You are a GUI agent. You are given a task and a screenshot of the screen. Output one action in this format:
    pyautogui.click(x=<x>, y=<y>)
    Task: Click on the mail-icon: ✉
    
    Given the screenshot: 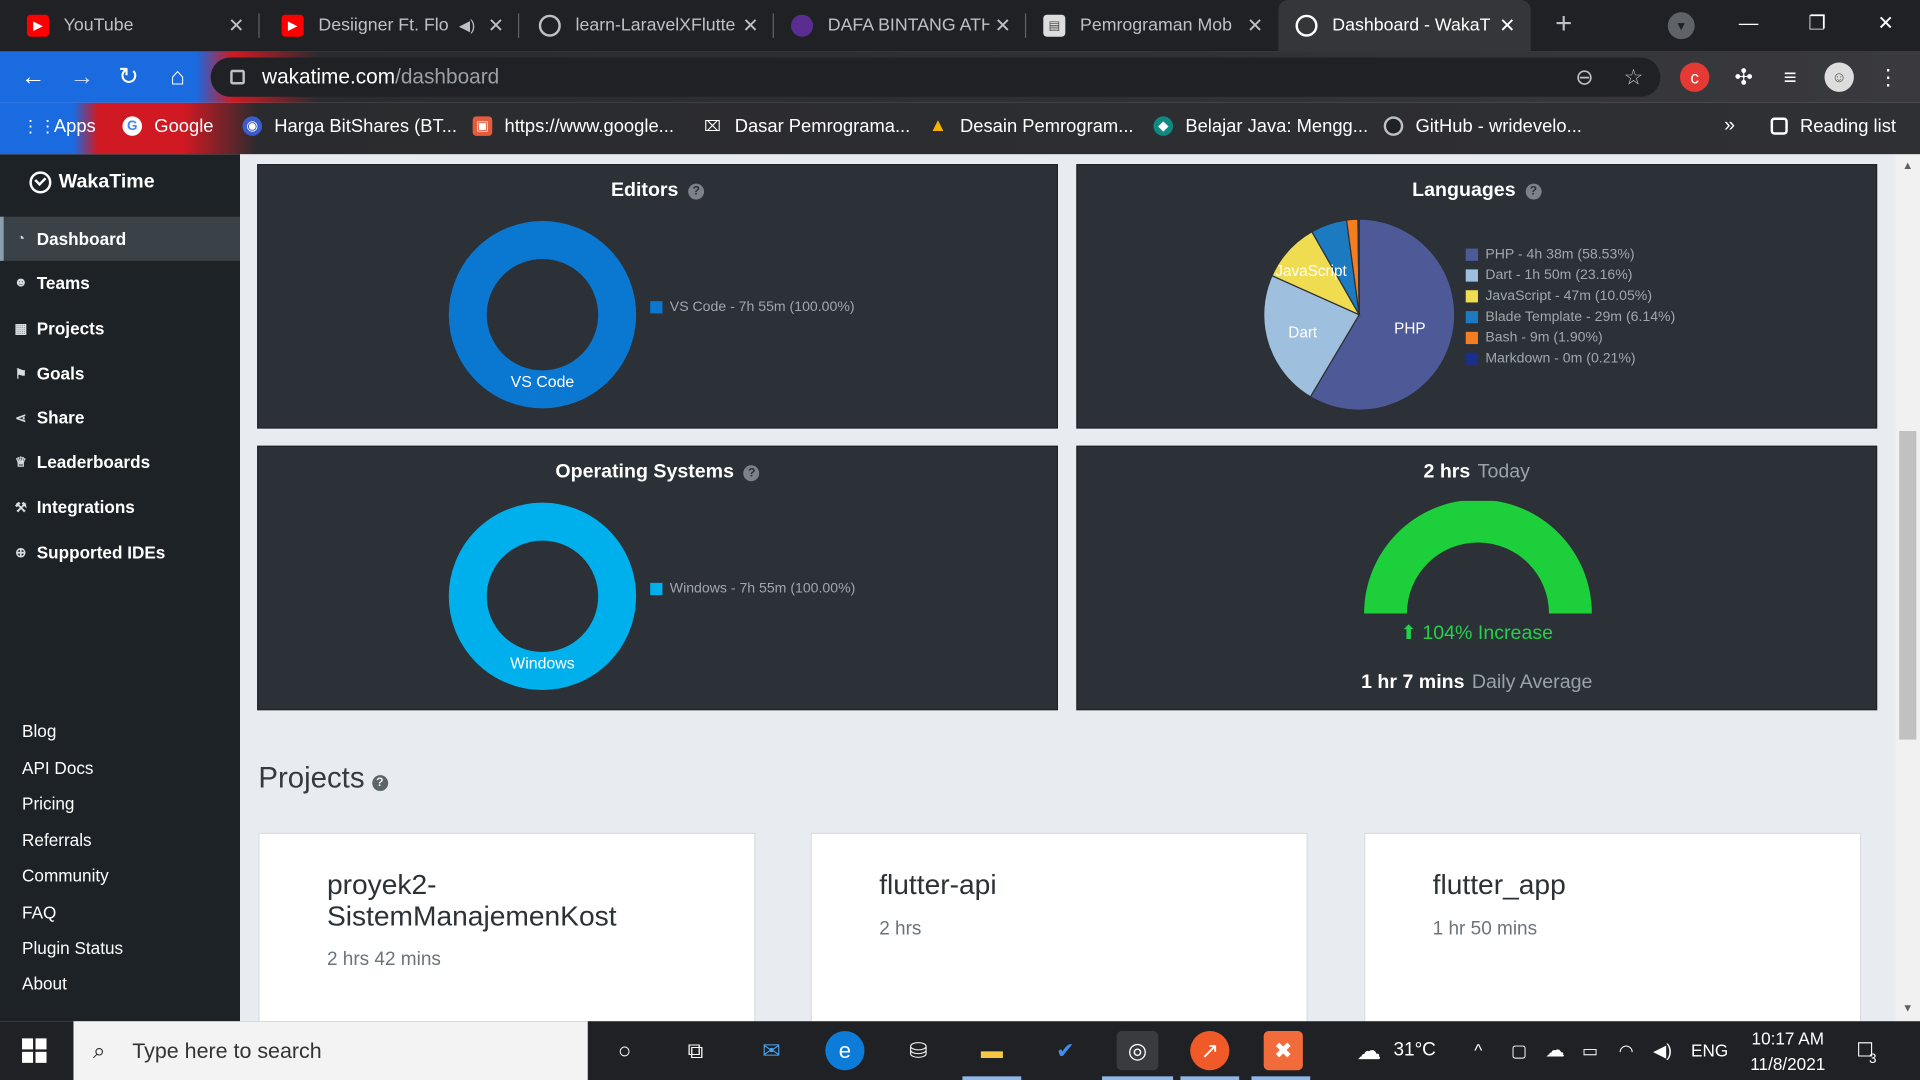 What is the action you would take?
    pyautogui.click(x=771, y=1050)
    